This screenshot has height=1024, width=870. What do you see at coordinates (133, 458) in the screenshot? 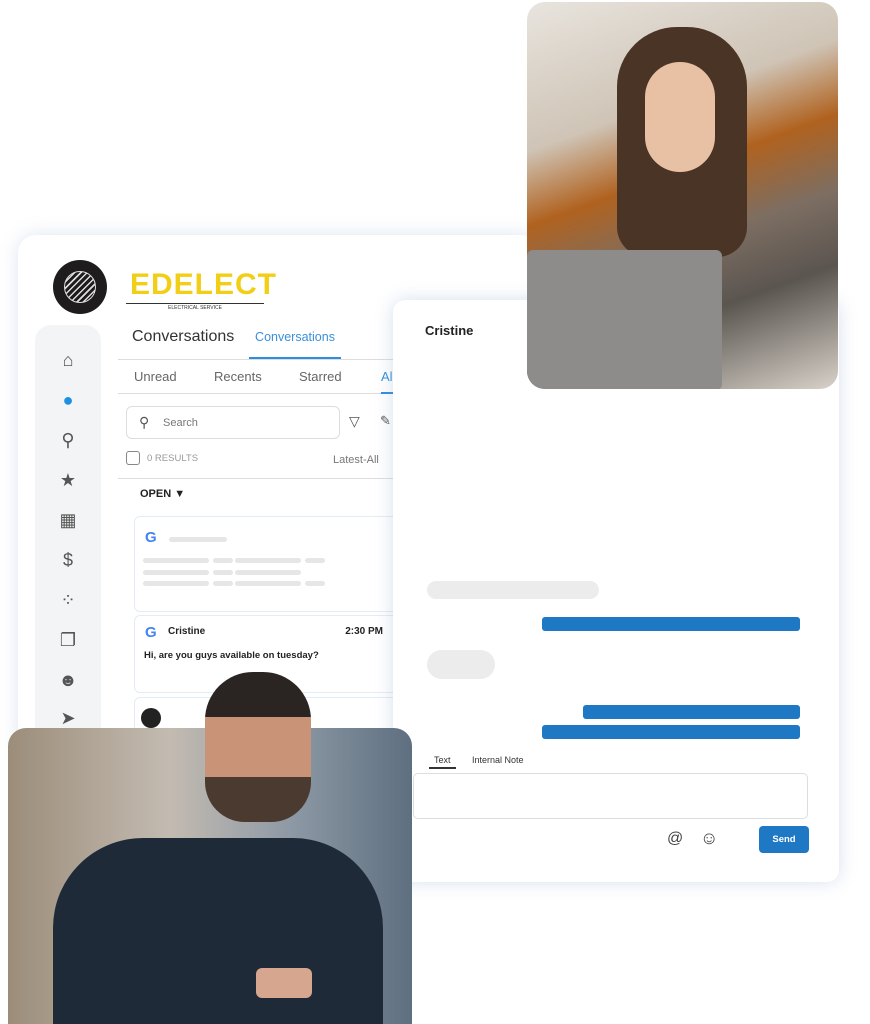
I see `select-all-checkbox` at bounding box center [133, 458].